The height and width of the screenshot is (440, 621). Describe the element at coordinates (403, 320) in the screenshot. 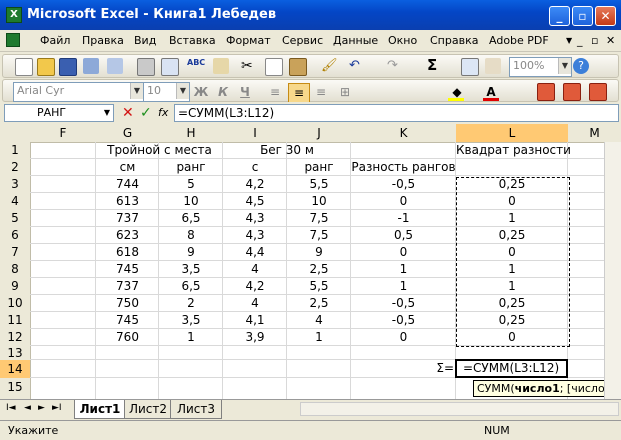

I see `cell-k11: -0,5` at that location.